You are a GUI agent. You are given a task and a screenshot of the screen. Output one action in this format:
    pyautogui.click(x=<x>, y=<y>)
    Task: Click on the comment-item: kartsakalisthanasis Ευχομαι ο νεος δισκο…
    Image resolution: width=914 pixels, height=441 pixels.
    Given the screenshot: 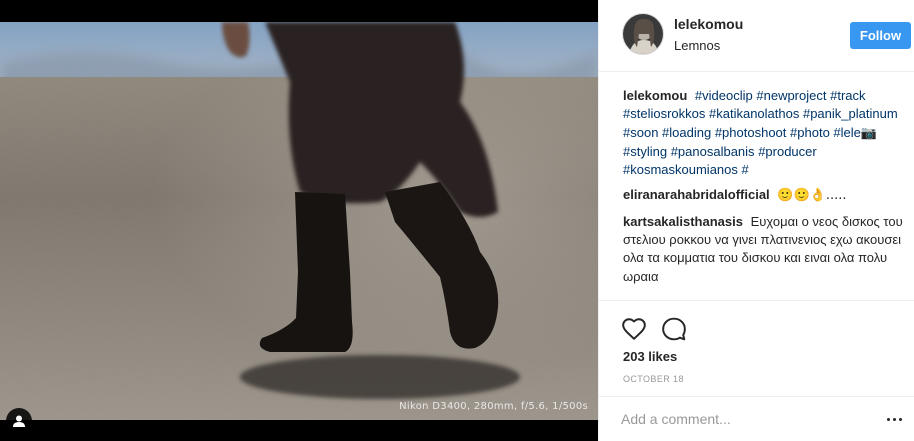 What is the action you would take?
    pyautogui.click(x=765, y=249)
    